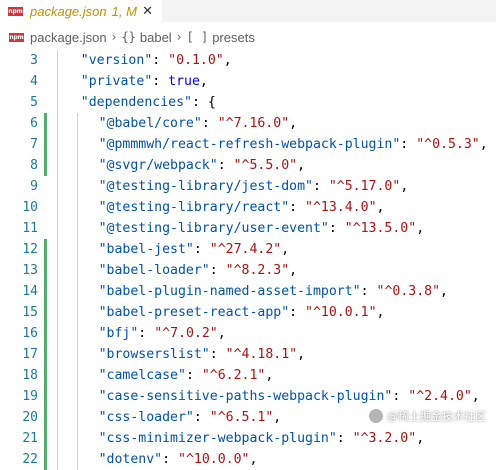  What do you see at coordinates (146, 249) in the screenshot?
I see `json-key: "babel-jest"` at bounding box center [146, 249].